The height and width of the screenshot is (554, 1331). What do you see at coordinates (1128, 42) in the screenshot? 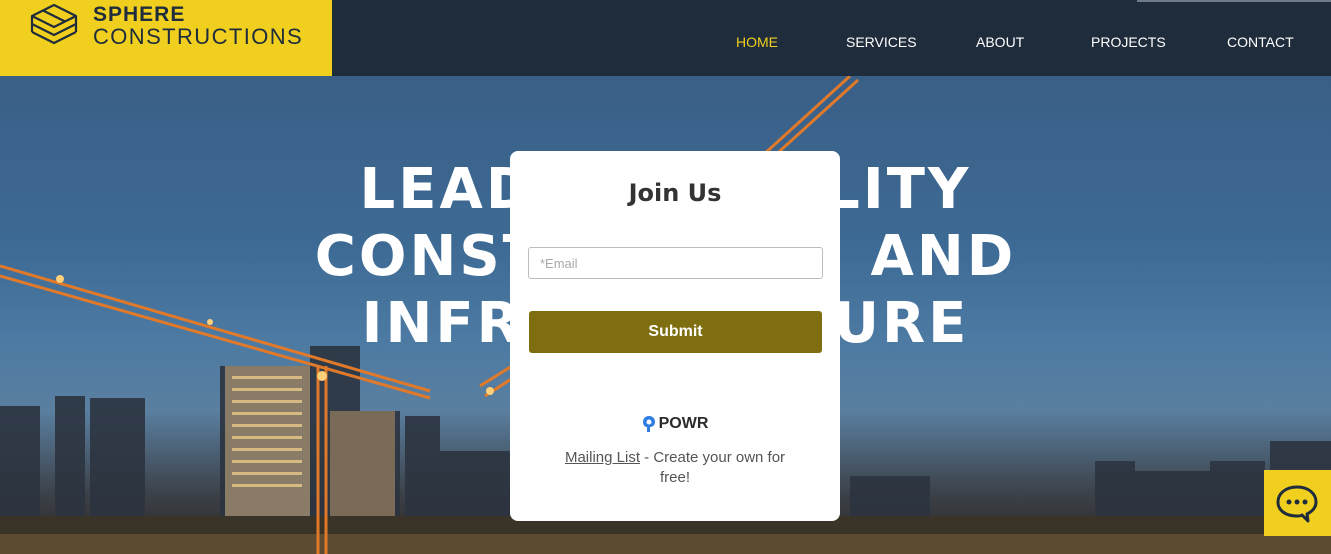
I see `nav-projects: PROJECTS` at bounding box center [1128, 42].